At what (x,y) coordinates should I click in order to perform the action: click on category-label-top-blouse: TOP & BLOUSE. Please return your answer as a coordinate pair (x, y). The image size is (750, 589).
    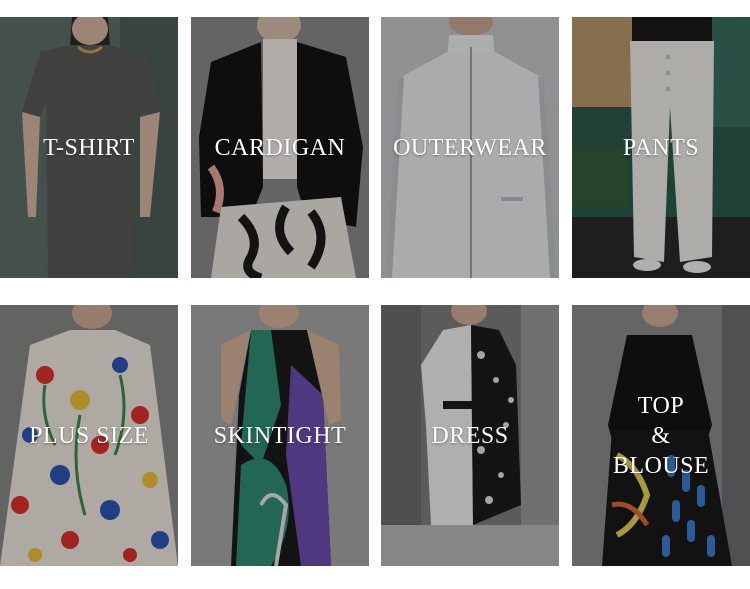
    Looking at the image, I should click on (661, 435).